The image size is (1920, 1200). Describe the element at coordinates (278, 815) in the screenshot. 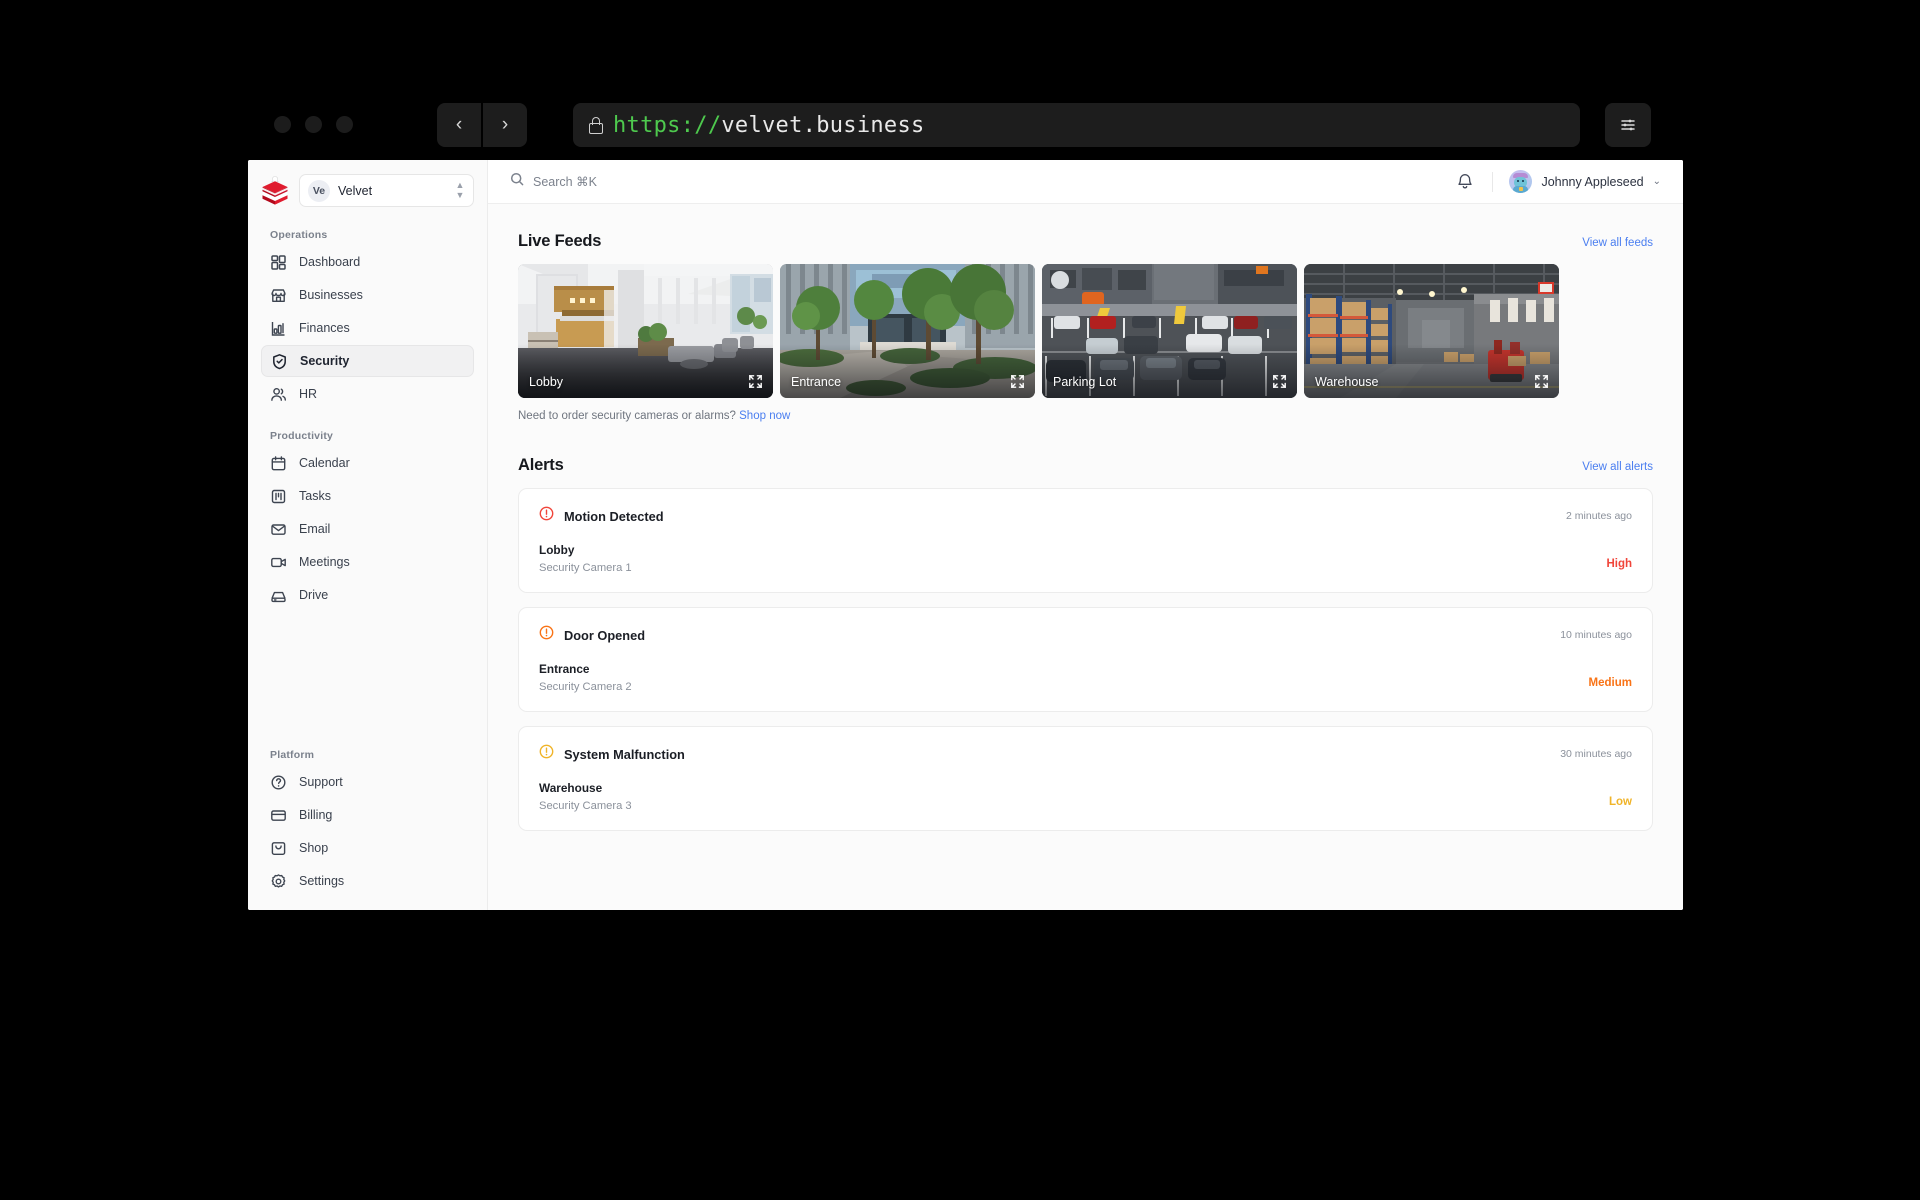

I see `credit-card-icon` at that location.